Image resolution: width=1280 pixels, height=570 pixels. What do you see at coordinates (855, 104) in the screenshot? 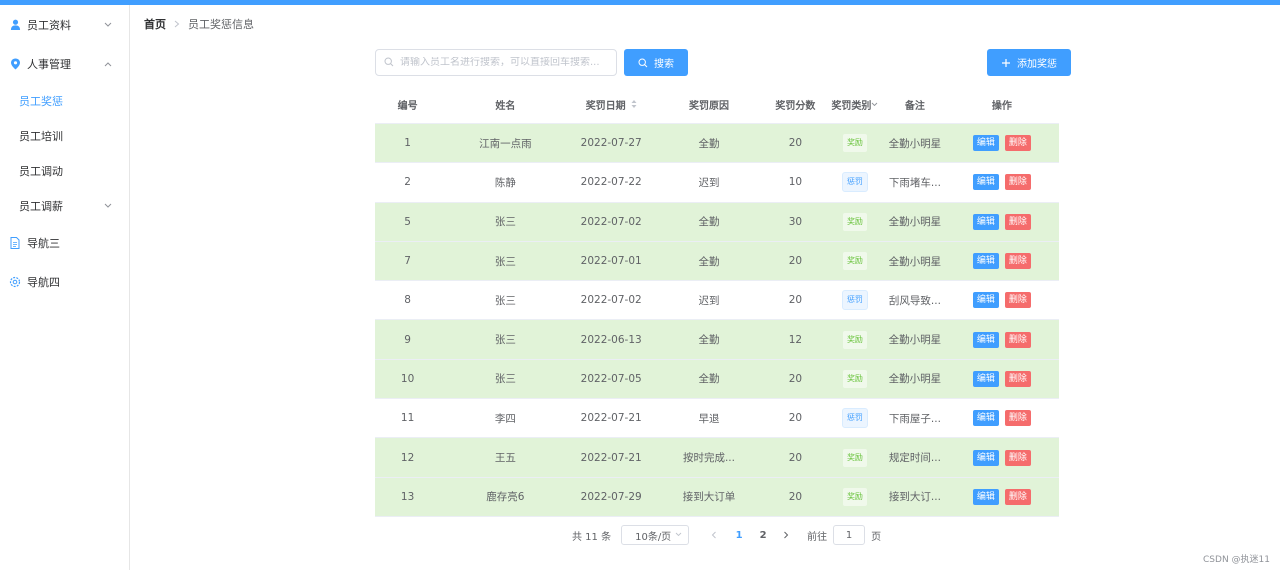
I see `header-type: 奖罚类别` at bounding box center [855, 104].